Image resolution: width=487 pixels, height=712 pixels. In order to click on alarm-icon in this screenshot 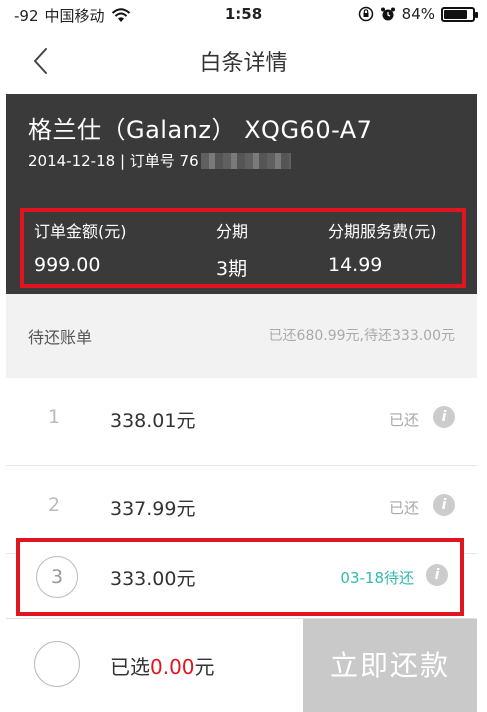, I will do `click(387, 14)`.